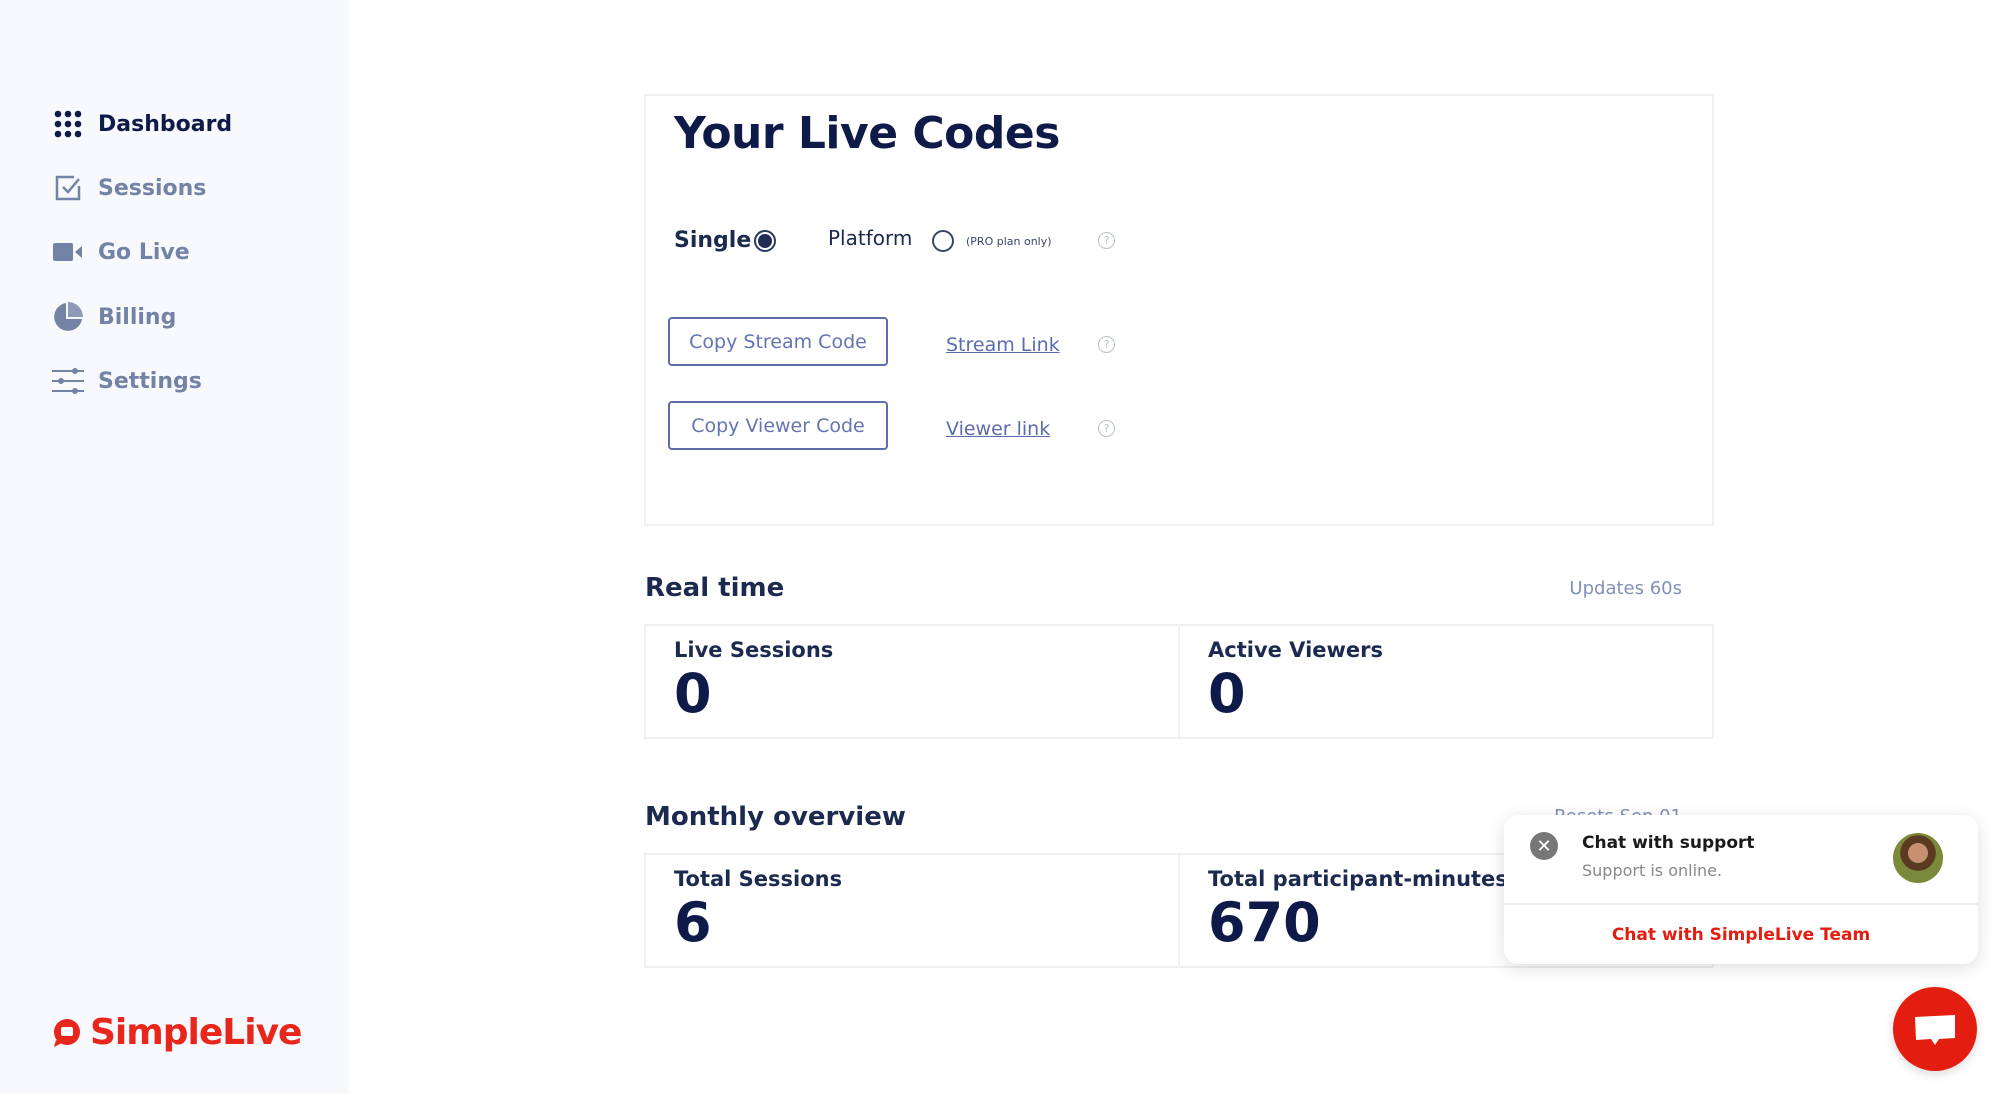 The height and width of the screenshot is (1094, 2000). I want to click on pro-plan-note: (PRO plan only), so click(1009, 241).